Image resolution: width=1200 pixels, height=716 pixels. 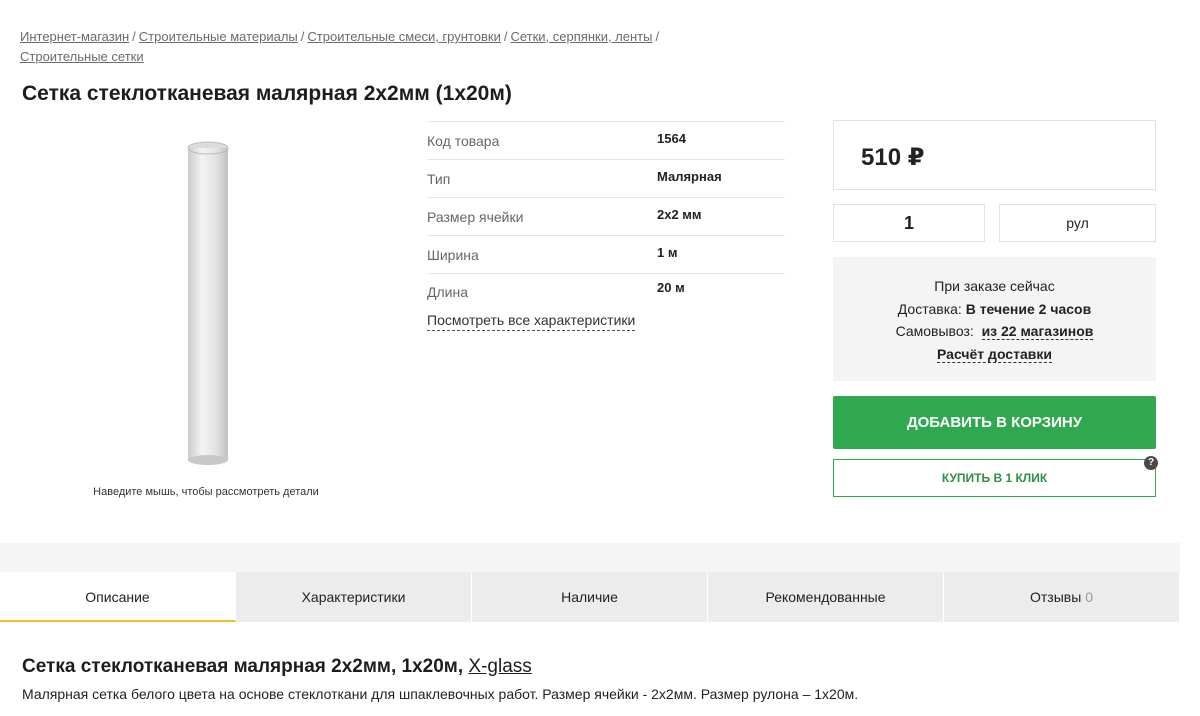 I want to click on spec-name: Тип, so click(x=439, y=178).